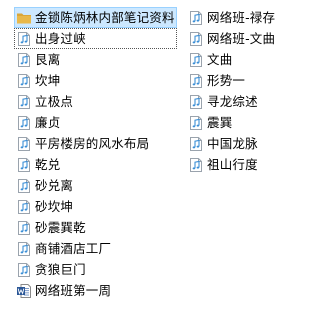 The height and width of the screenshot is (309, 320). Describe the element at coordinates (220, 122) in the screenshot. I see `file-item-label: 震巽` at that location.